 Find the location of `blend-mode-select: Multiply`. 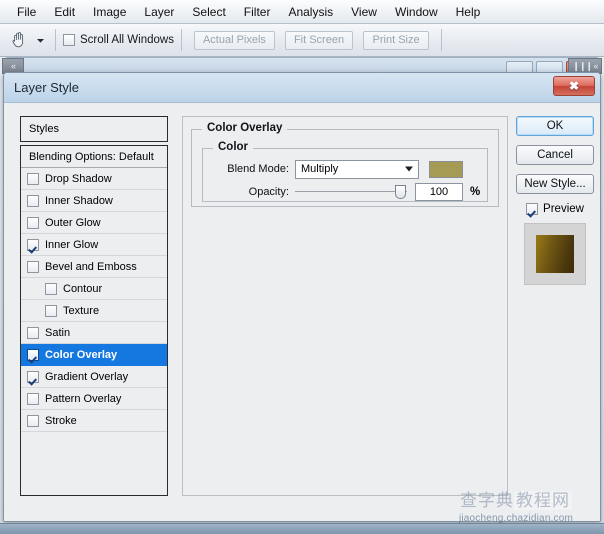

blend-mode-select: Multiply is located at coordinates (357, 169).